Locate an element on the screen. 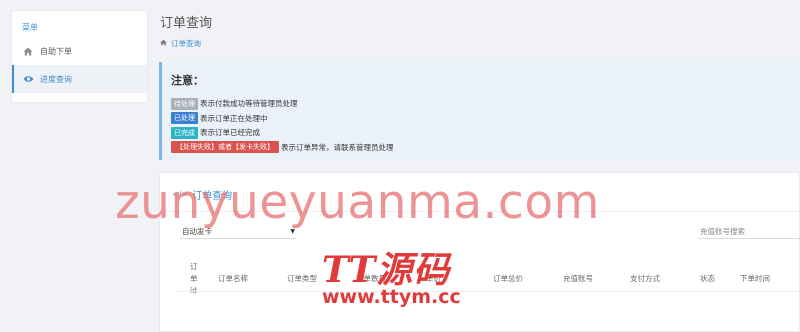 Image resolution: width=800 pixels, height=332 pixels. column-header-payment-method: 支付方式 is located at coordinates (645, 278).